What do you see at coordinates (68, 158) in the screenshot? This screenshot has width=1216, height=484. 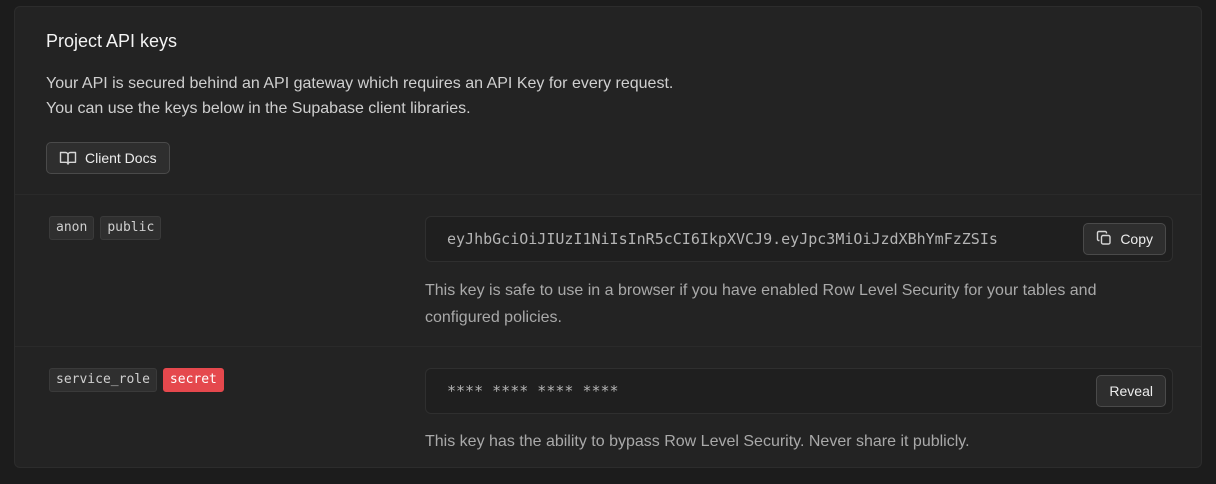 I see `book-icon` at bounding box center [68, 158].